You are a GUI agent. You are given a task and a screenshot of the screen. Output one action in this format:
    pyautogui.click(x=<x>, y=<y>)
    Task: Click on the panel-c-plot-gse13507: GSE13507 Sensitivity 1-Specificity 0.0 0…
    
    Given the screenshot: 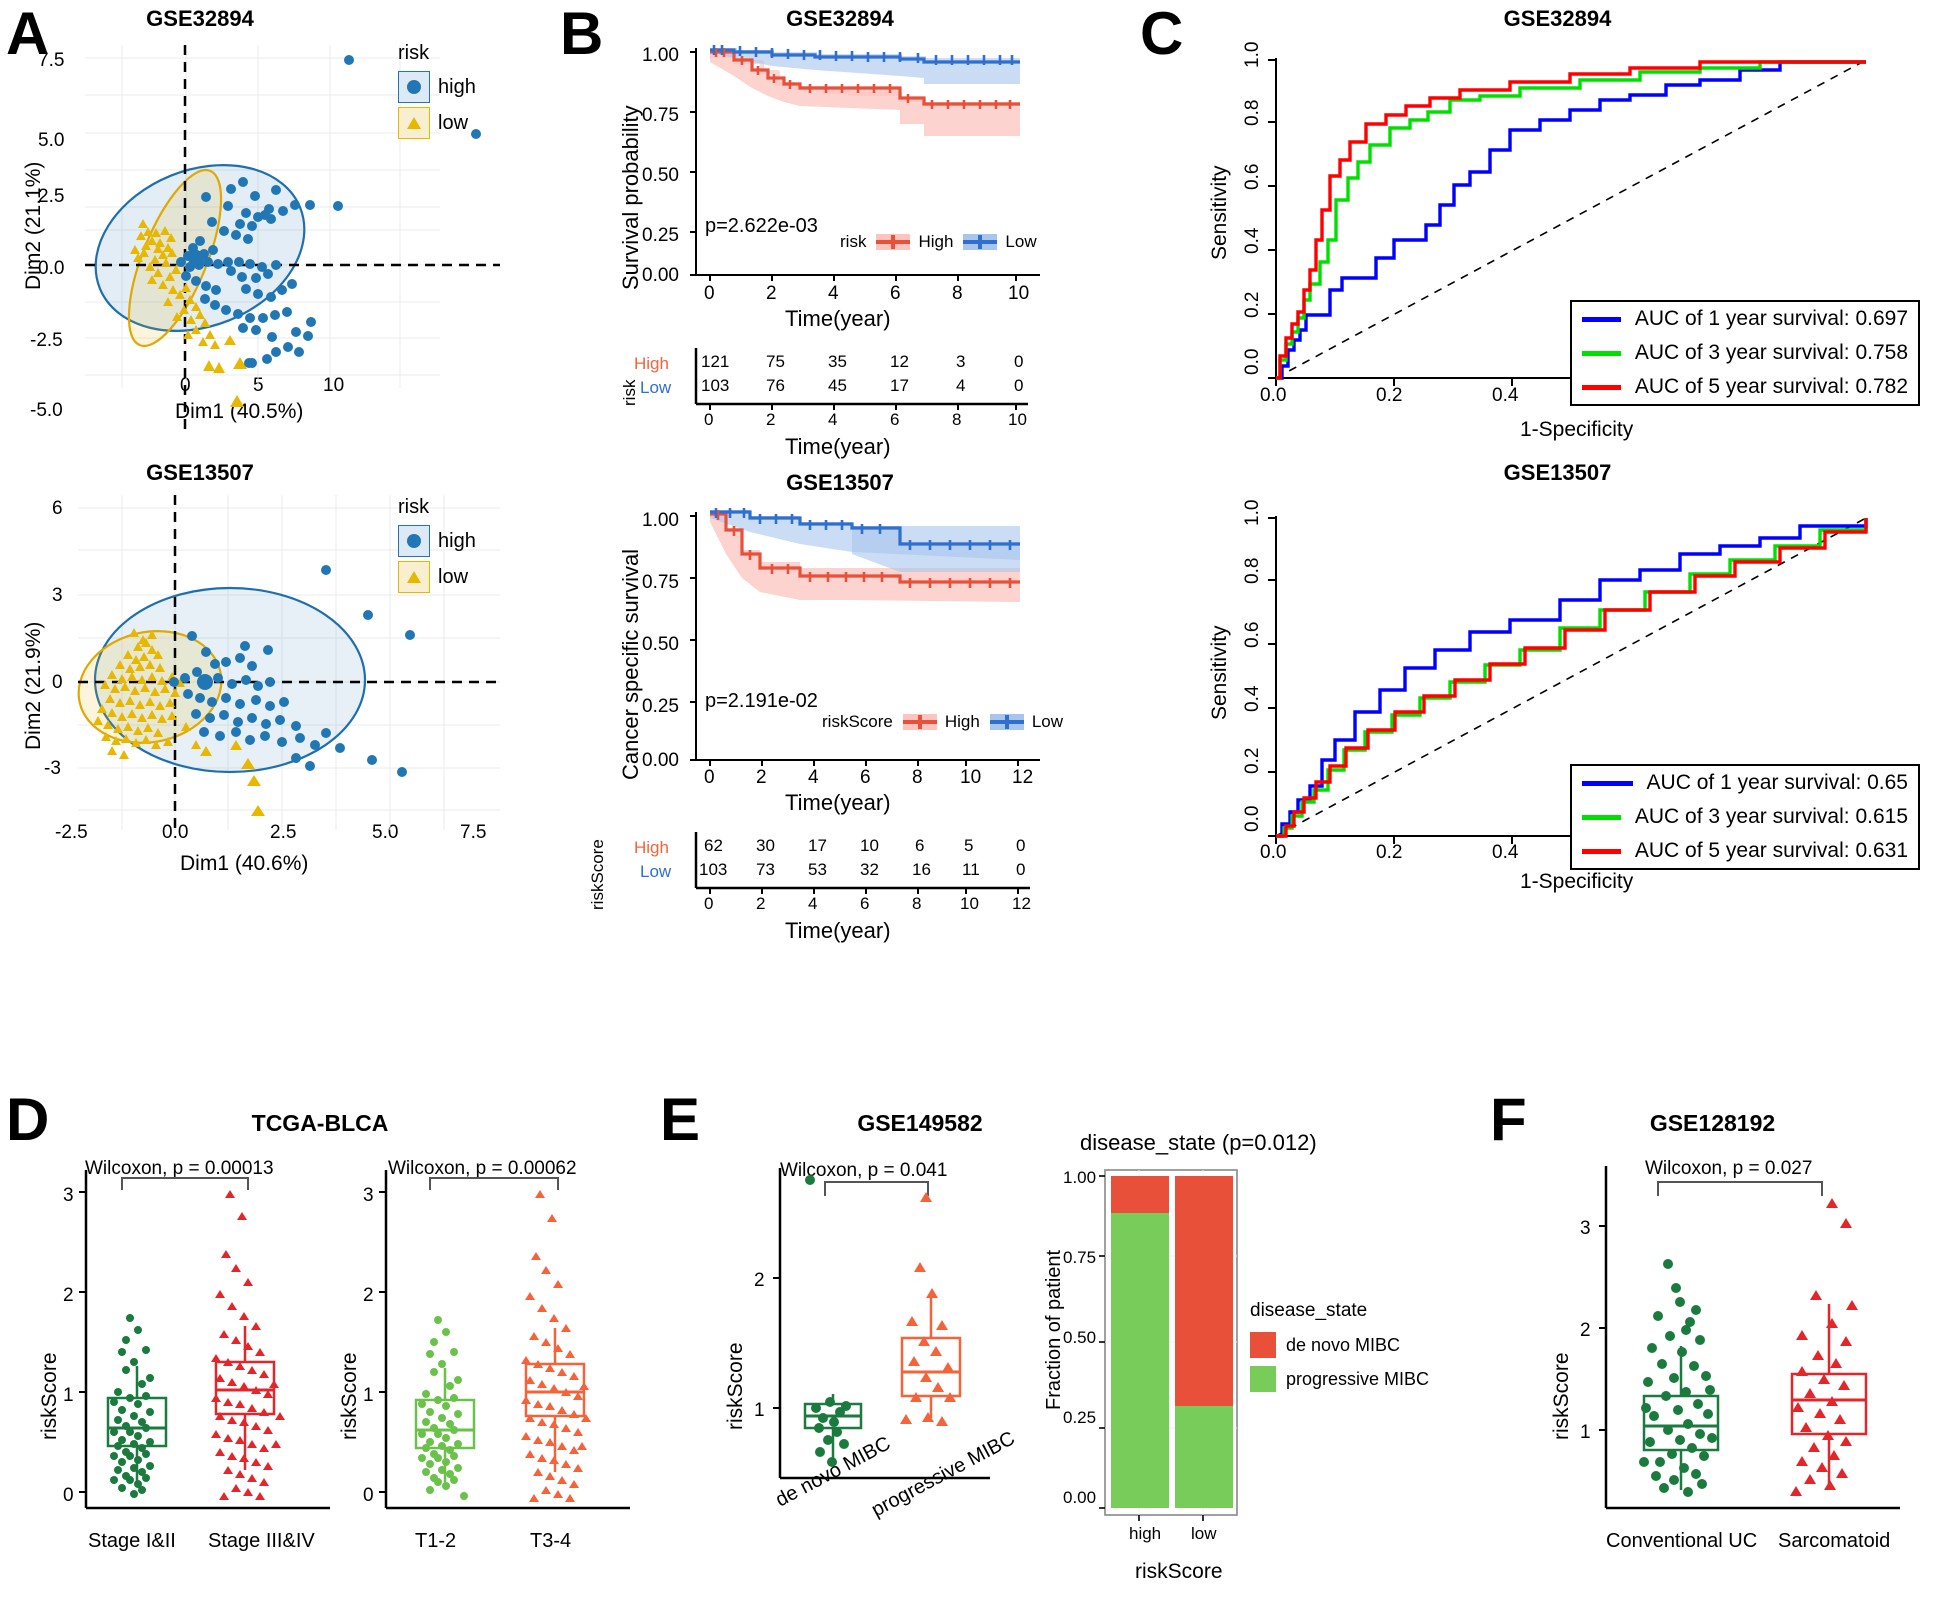 What is the action you would take?
    pyautogui.click(x=1557, y=675)
    